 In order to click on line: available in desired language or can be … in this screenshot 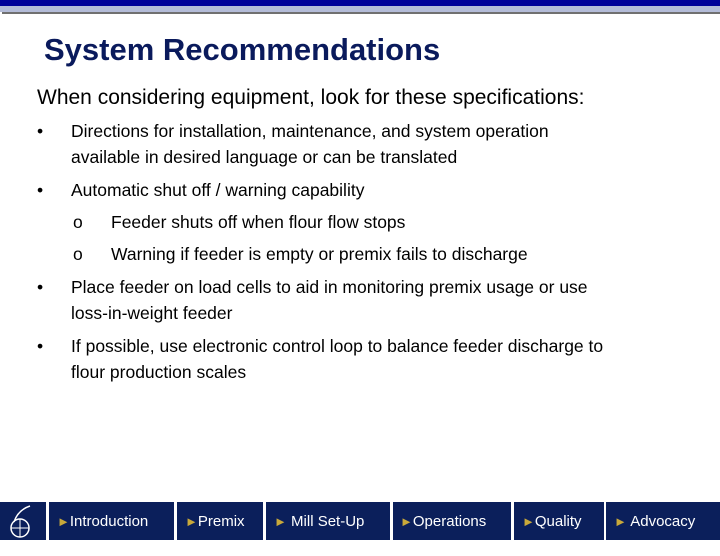, I will do `click(264, 157)`.